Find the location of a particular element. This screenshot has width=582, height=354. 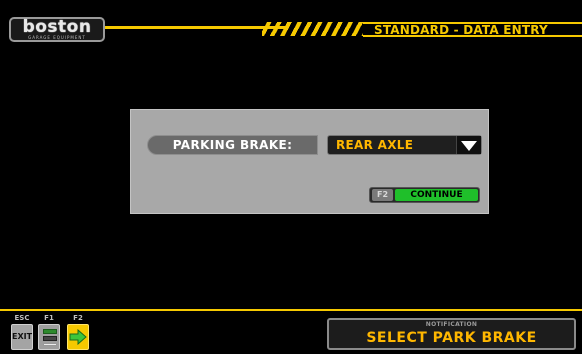

continue-label: CONTINUE is located at coordinates (436, 195).